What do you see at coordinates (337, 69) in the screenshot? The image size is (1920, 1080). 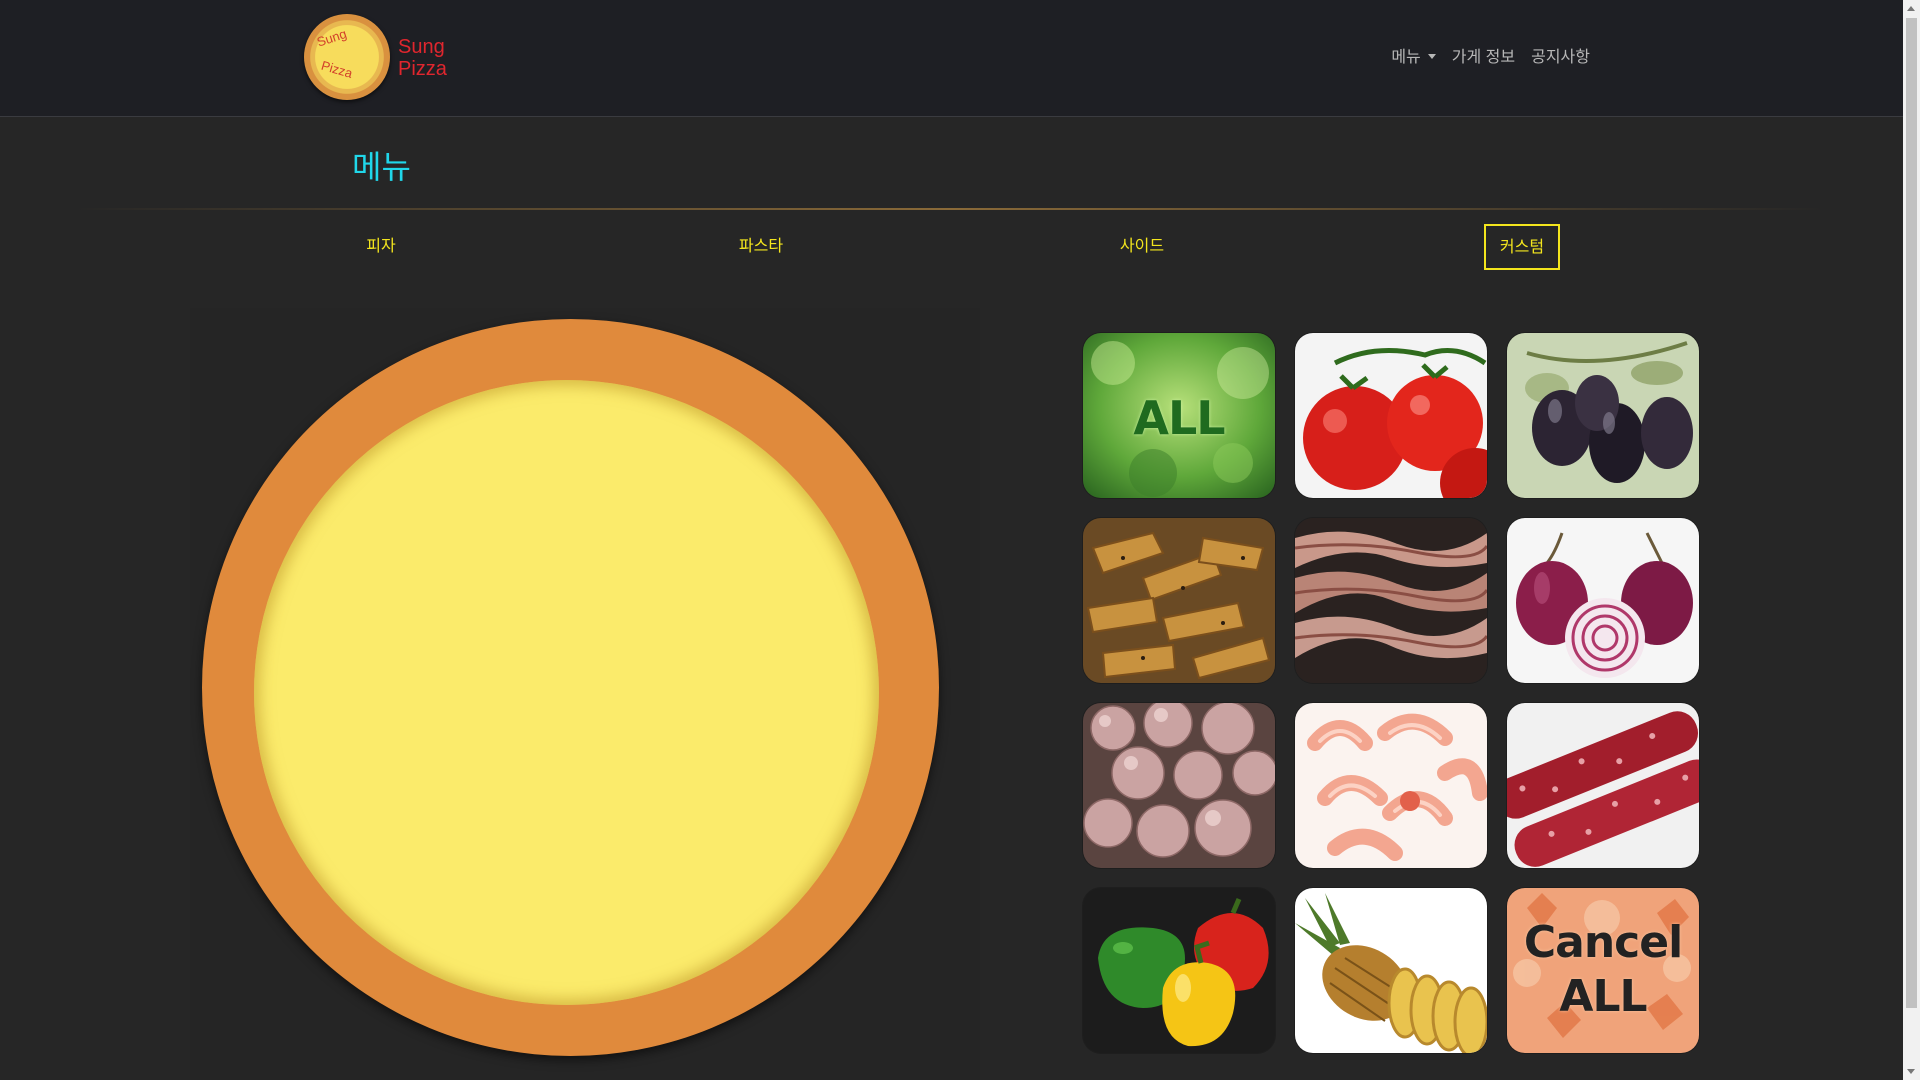 I see `logo-text-bottom: Pizza` at bounding box center [337, 69].